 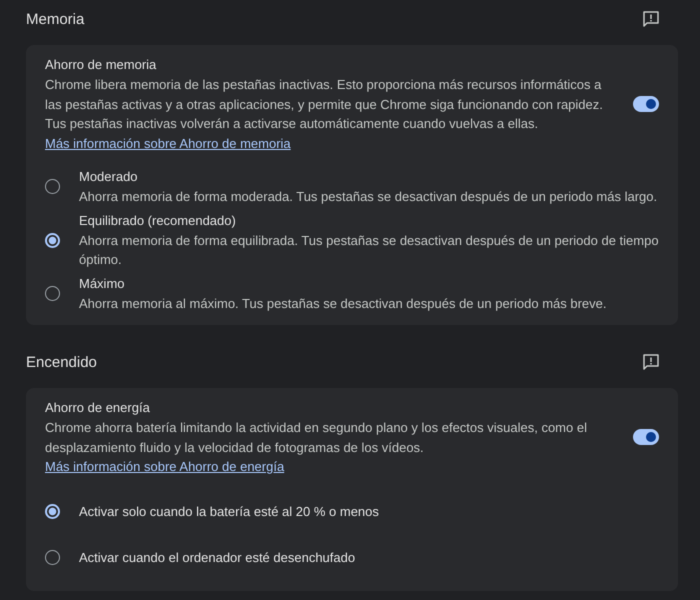 What do you see at coordinates (109, 177) in the screenshot?
I see `option-label: Moderado` at bounding box center [109, 177].